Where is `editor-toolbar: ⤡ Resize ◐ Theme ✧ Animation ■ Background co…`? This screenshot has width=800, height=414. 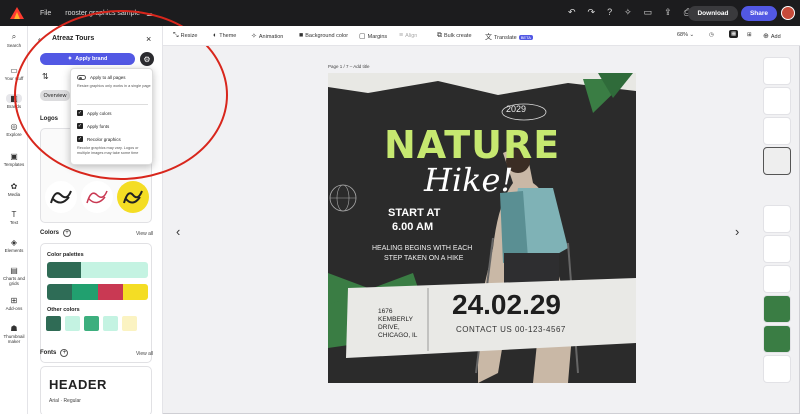
editor-toolbar: ⤡ Resize ◐ Theme ✧ Animation ■ Background co… is located at coordinates (481, 36).